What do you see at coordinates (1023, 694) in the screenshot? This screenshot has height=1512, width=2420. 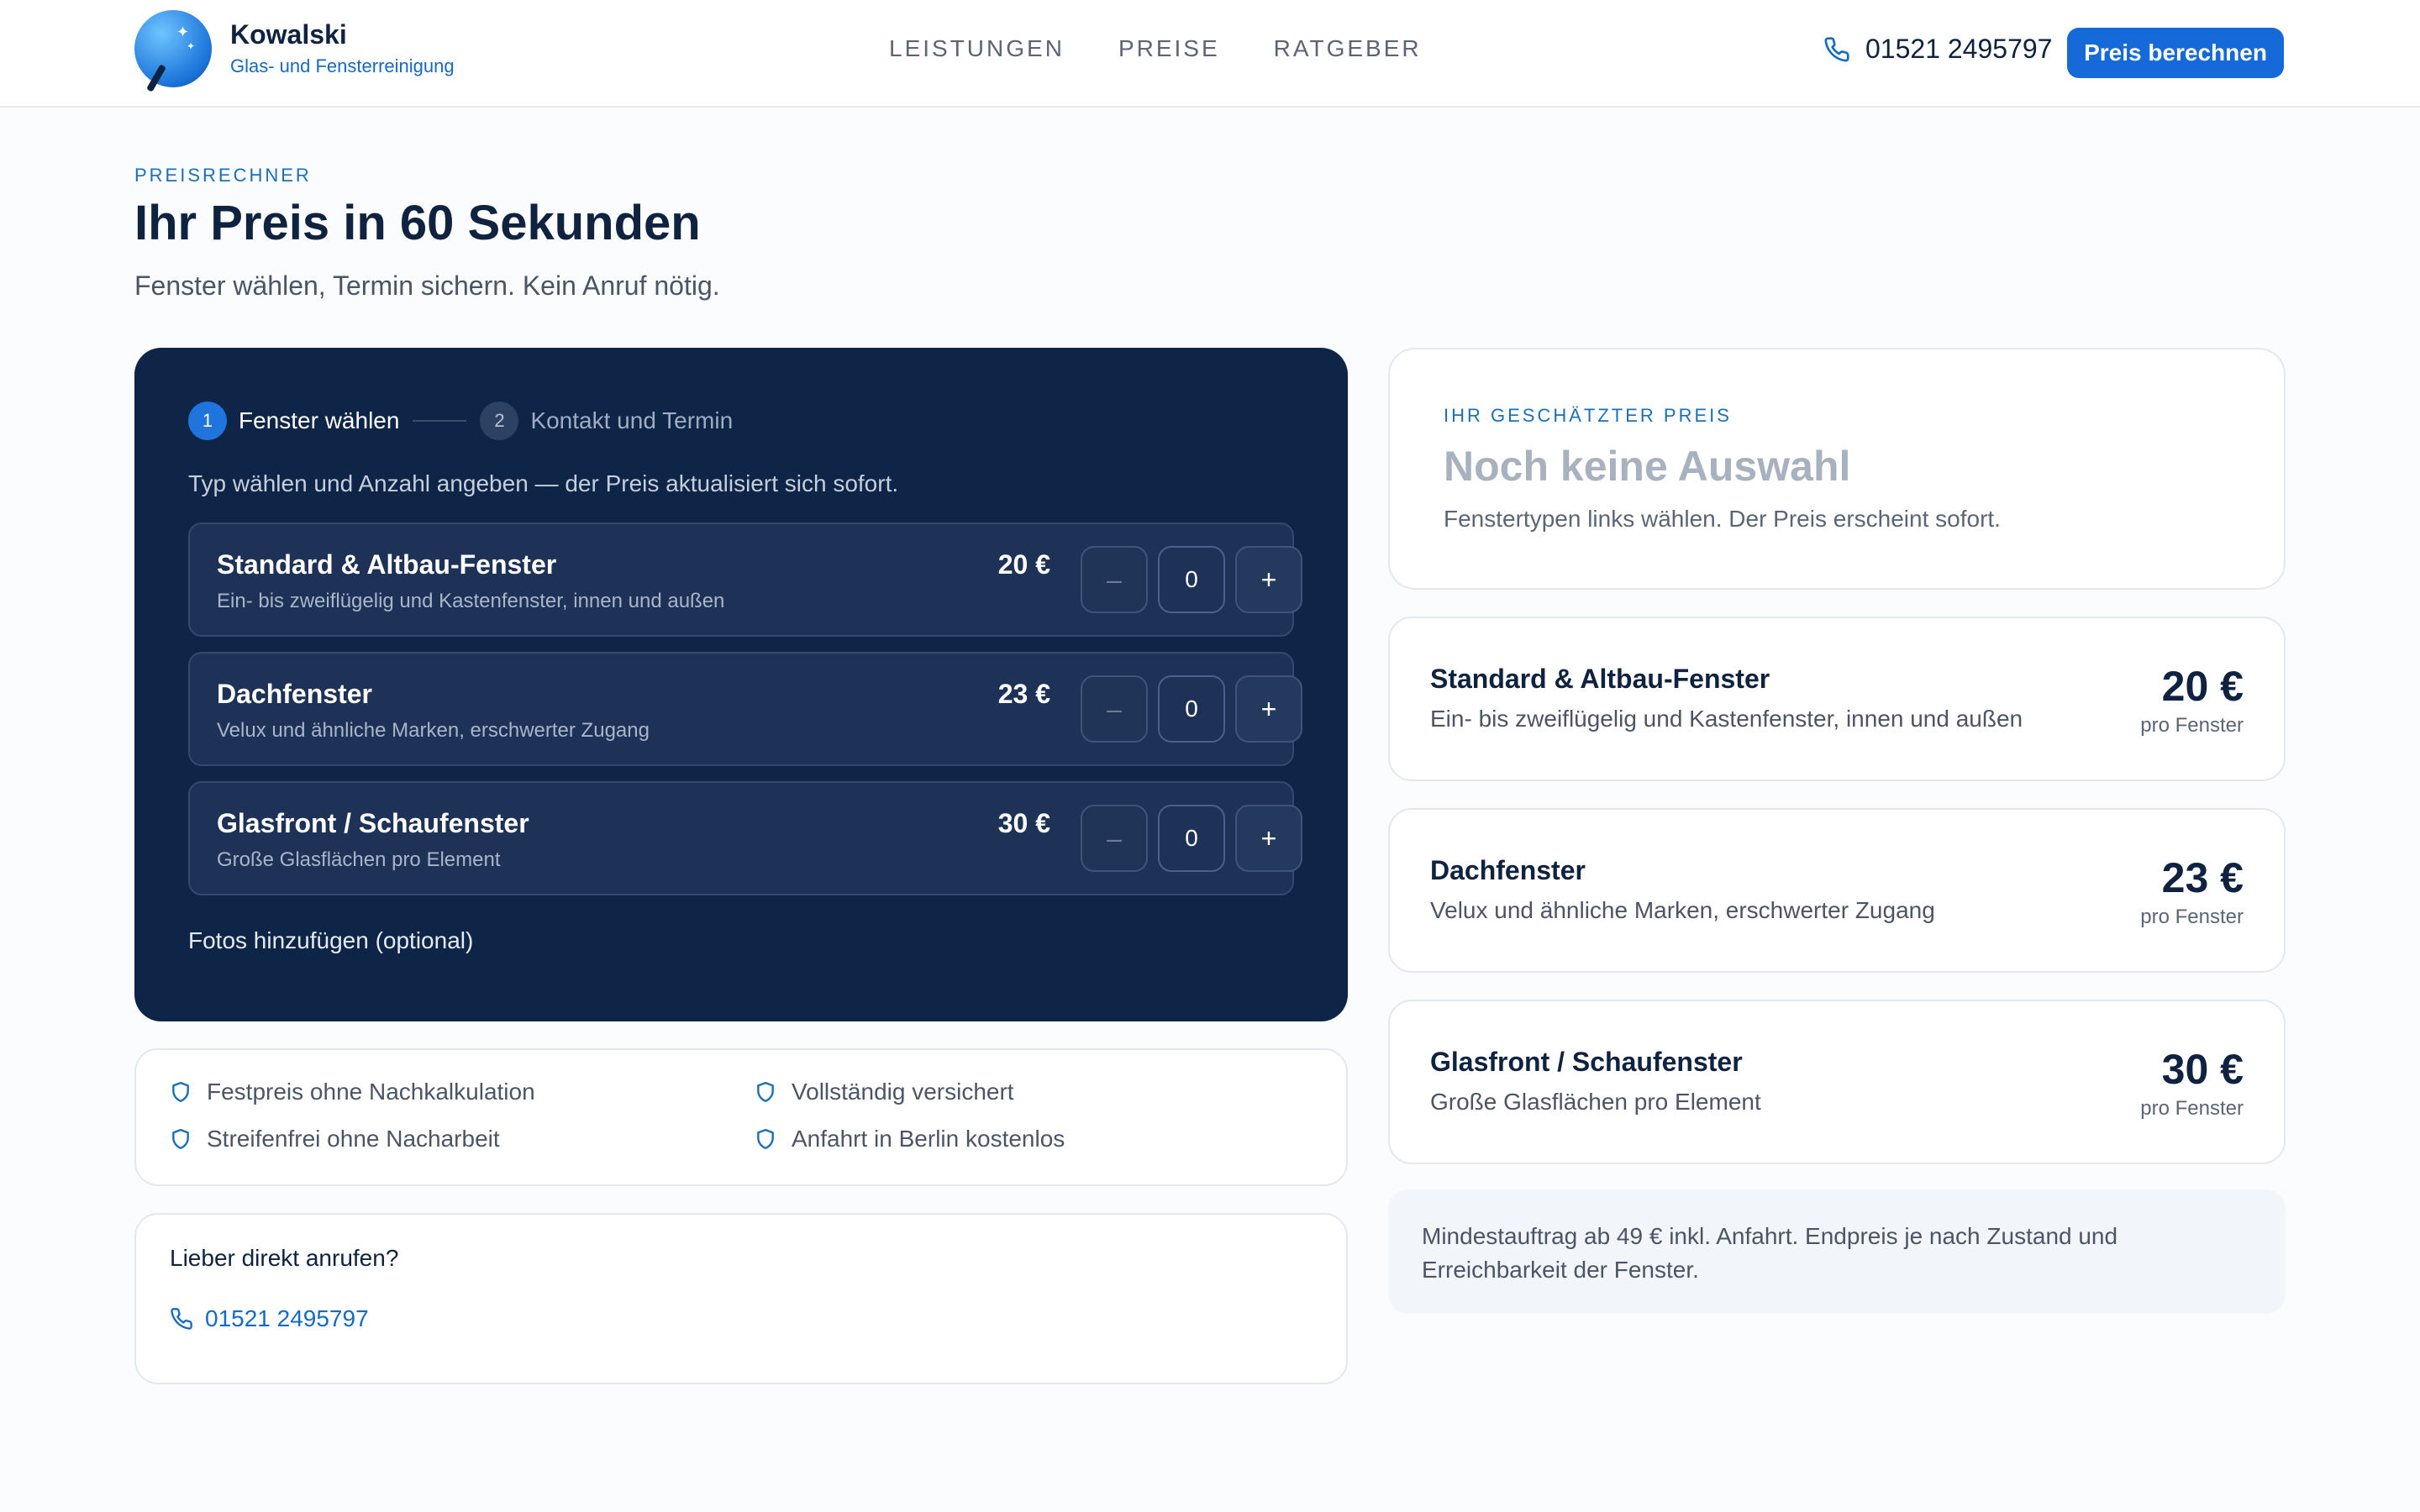 I see `window-type-price: 23 €` at bounding box center [1023, 694].